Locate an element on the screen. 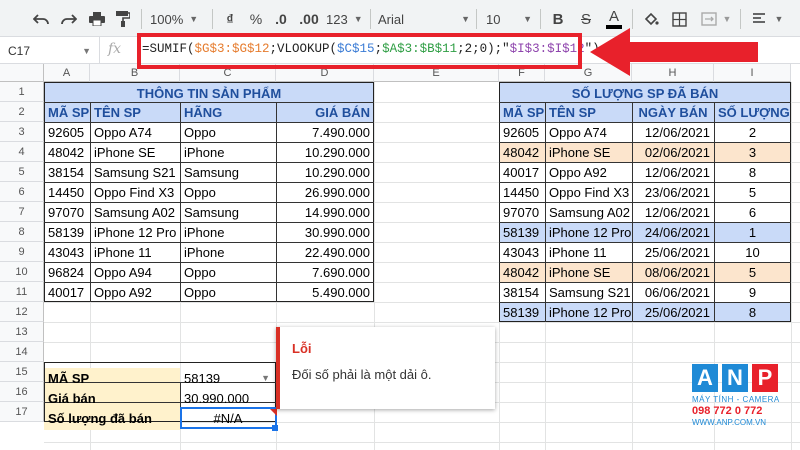  increase-decimal-button: .00 is located at coordinates (309, 19).